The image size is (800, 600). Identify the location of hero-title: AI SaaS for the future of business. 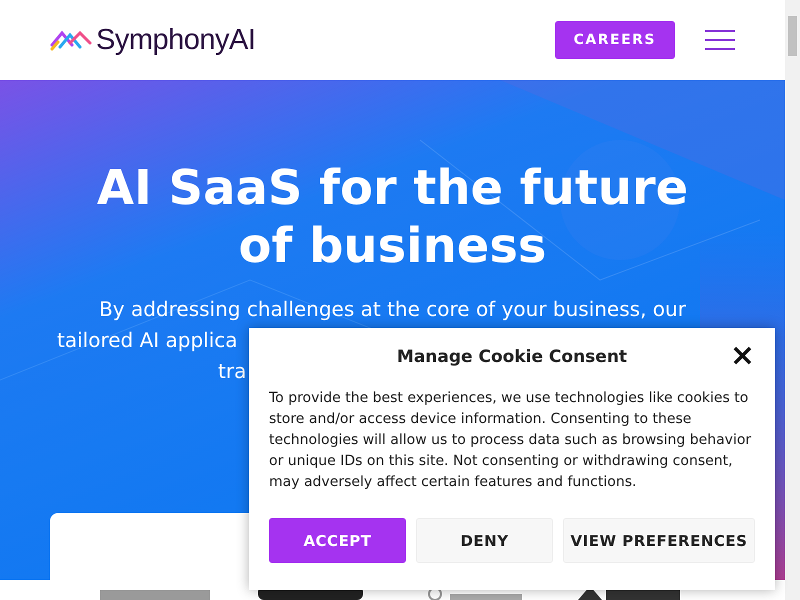
(393, 217).